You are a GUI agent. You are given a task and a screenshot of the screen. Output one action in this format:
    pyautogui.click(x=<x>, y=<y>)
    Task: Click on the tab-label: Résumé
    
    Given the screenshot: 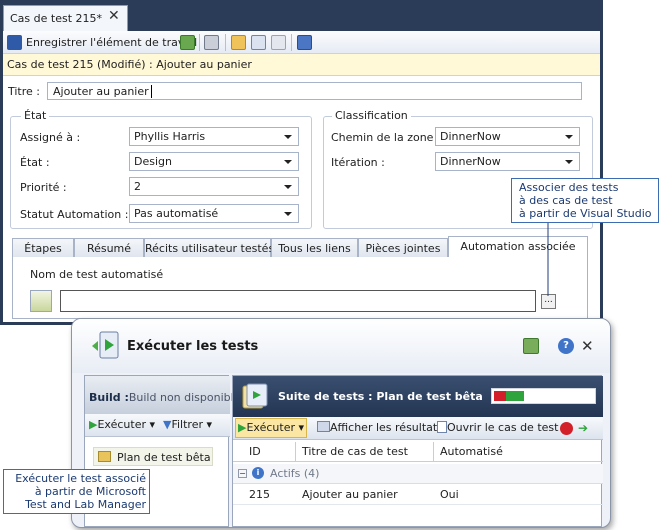 What is the action you would take?
    pyautogui.click(x=109, y=248)
    